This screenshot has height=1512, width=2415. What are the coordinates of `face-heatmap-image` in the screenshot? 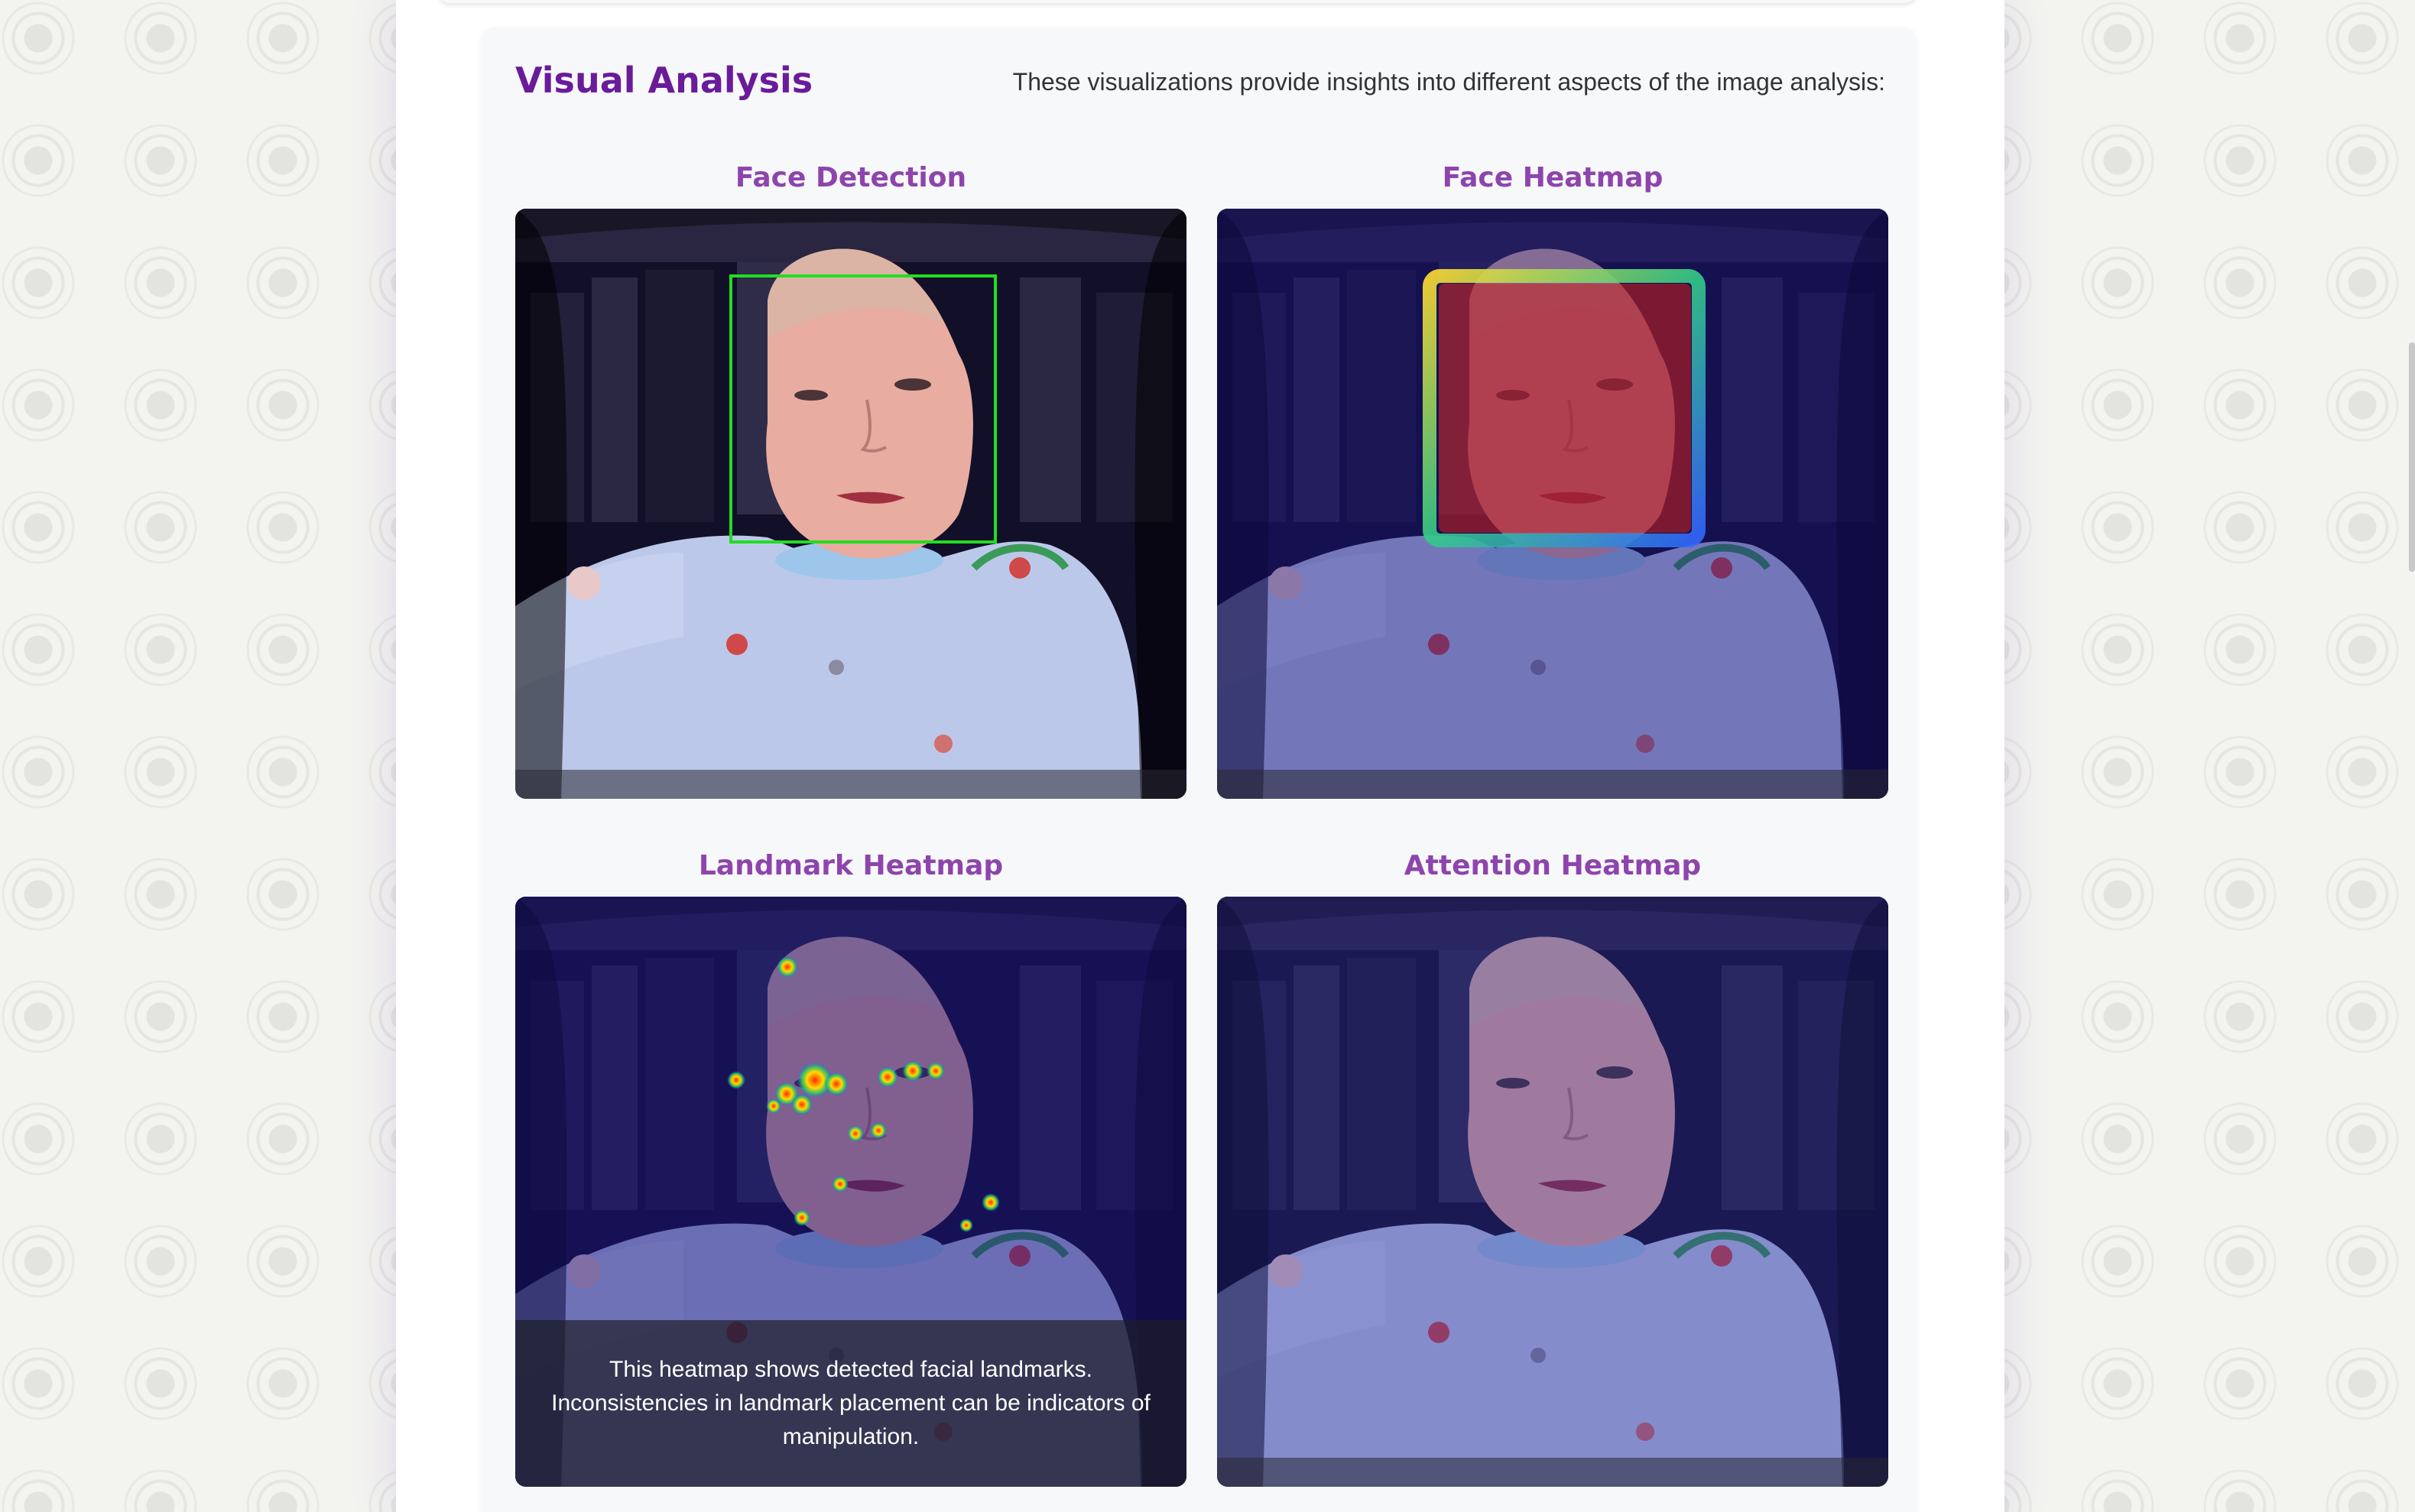 It's located at (1553, 504).